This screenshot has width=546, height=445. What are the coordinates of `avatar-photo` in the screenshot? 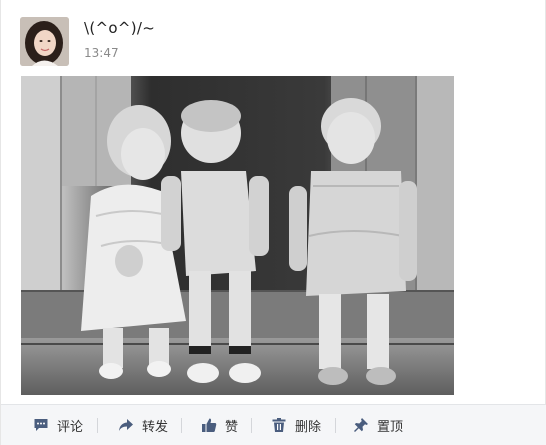 It's located at (44, 41).